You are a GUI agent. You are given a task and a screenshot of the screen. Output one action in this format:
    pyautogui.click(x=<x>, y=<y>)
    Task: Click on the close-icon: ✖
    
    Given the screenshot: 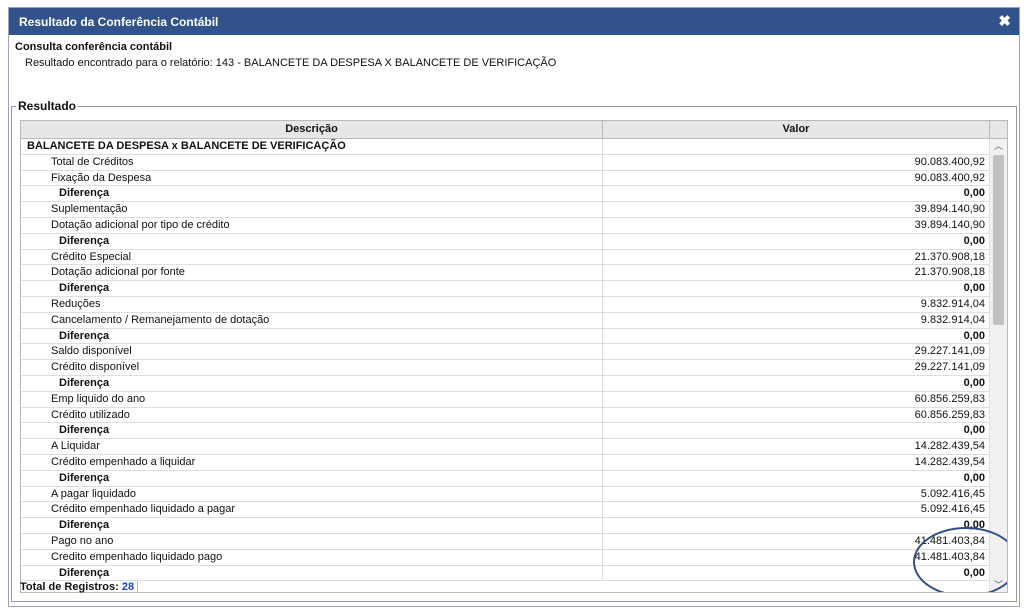 What is the action you would take?
    pyautogui.click(x=1004, y=21)
    